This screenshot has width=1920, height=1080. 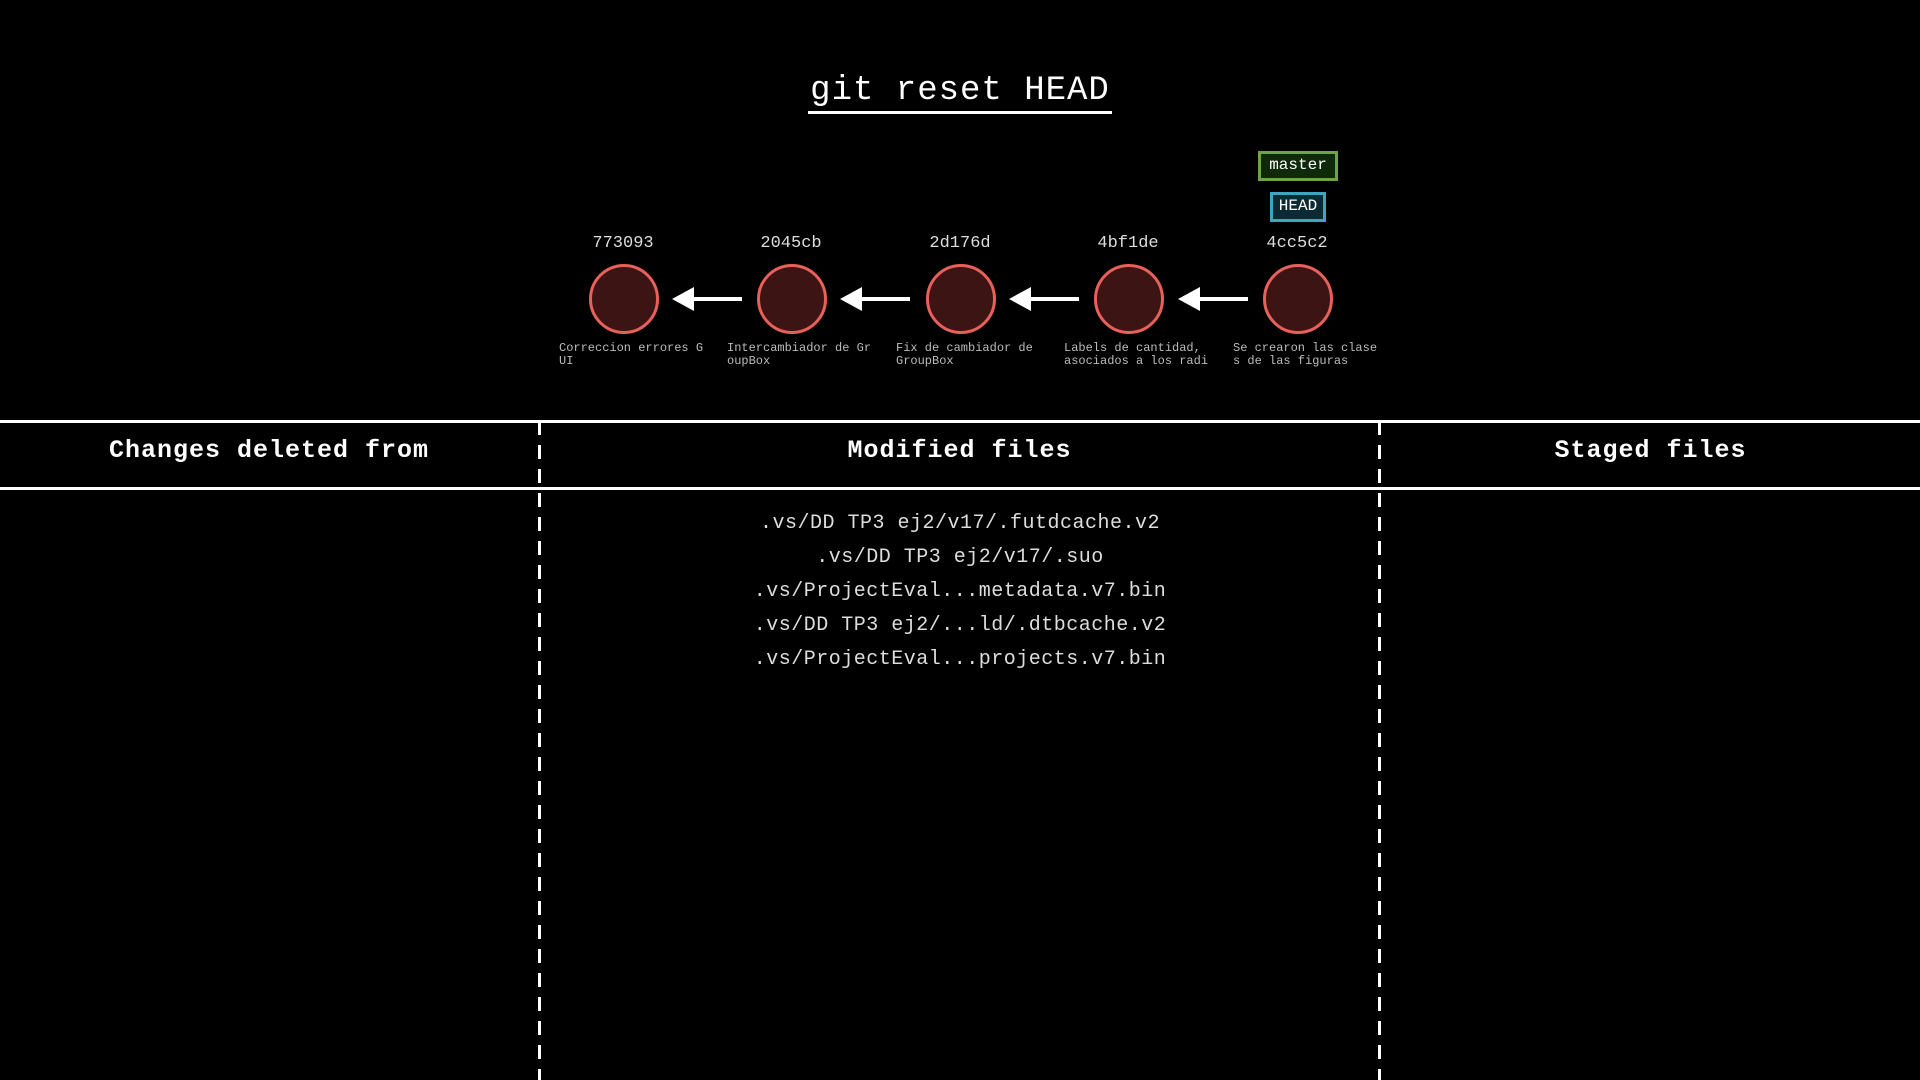 What do you see at coordinates (631, 354) in the screenshot?
I see `commit-message: Correccion errores G UI` at bounding box center [631, 354].